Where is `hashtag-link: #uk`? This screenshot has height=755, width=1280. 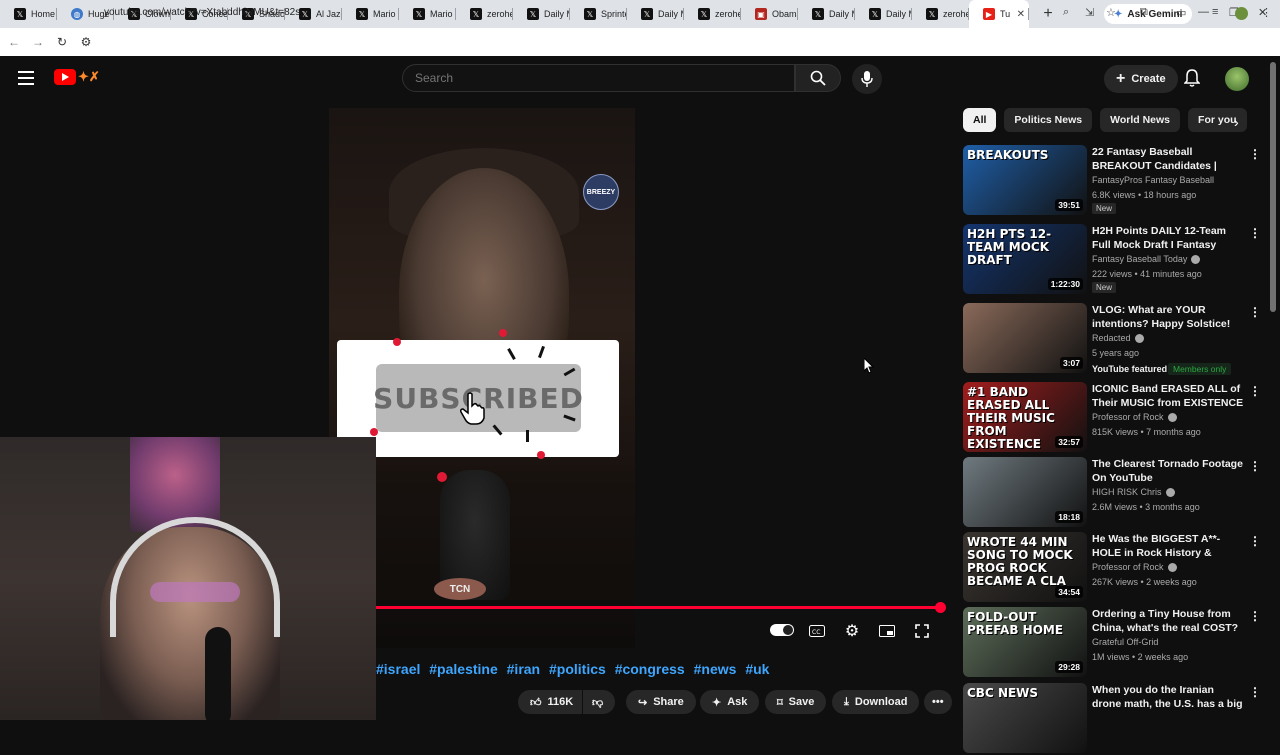
hashtag-link: #uk is located at coordinates (757, 669).